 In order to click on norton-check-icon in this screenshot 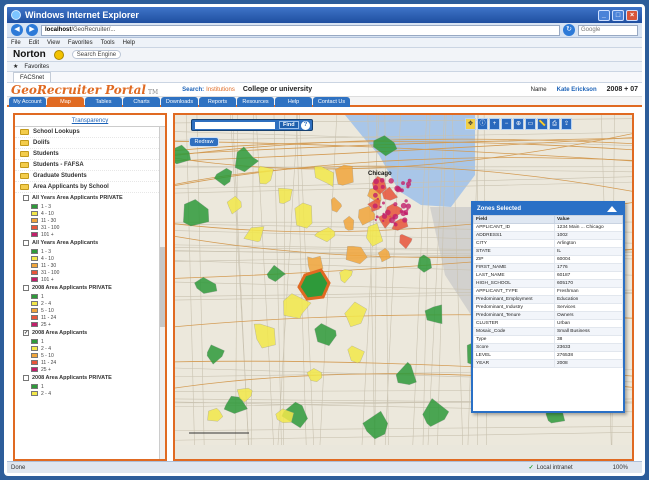, I will do `click(58, 54)`.